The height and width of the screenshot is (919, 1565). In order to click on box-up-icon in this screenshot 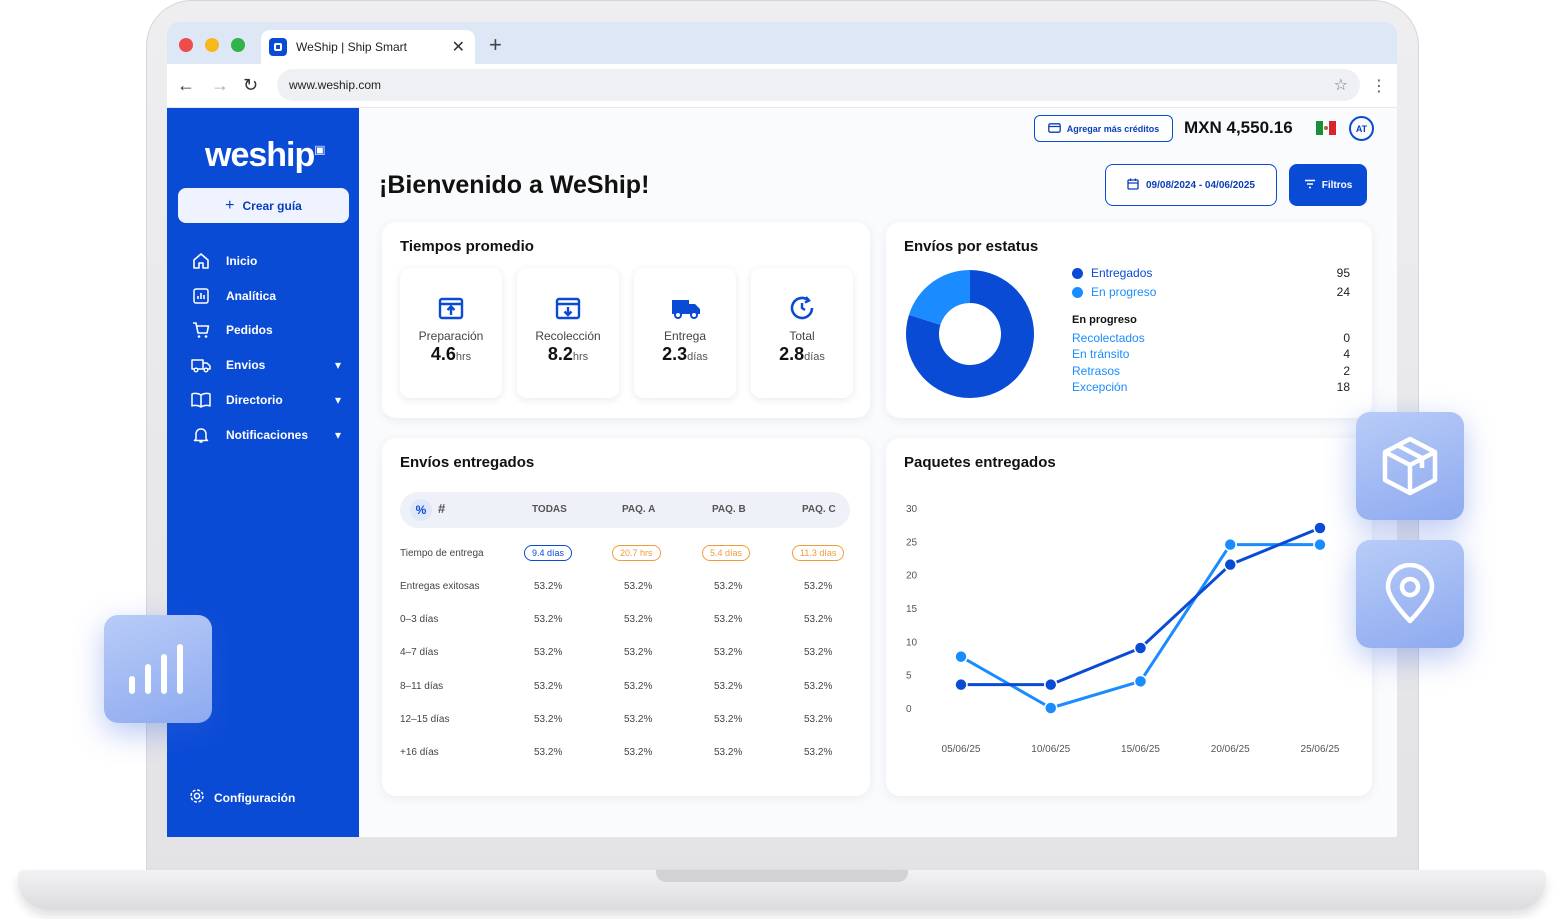, I will do `click(451, 308)`.